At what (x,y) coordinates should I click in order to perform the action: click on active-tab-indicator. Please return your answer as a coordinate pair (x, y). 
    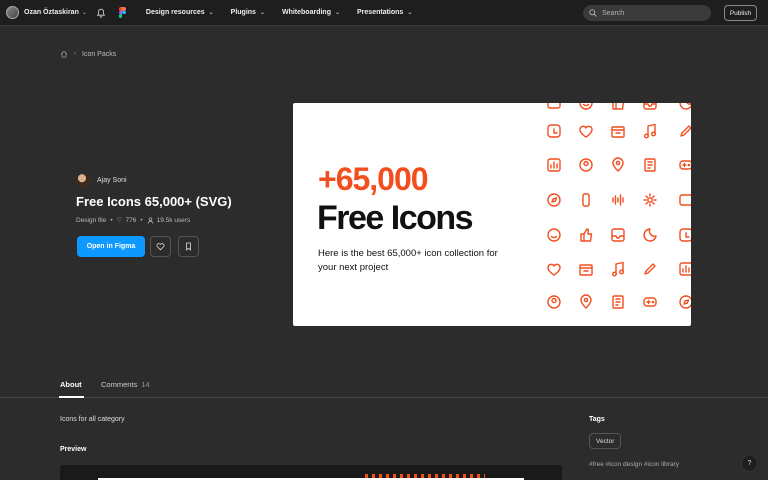
    Looking at the image, I should click on (71, 397).